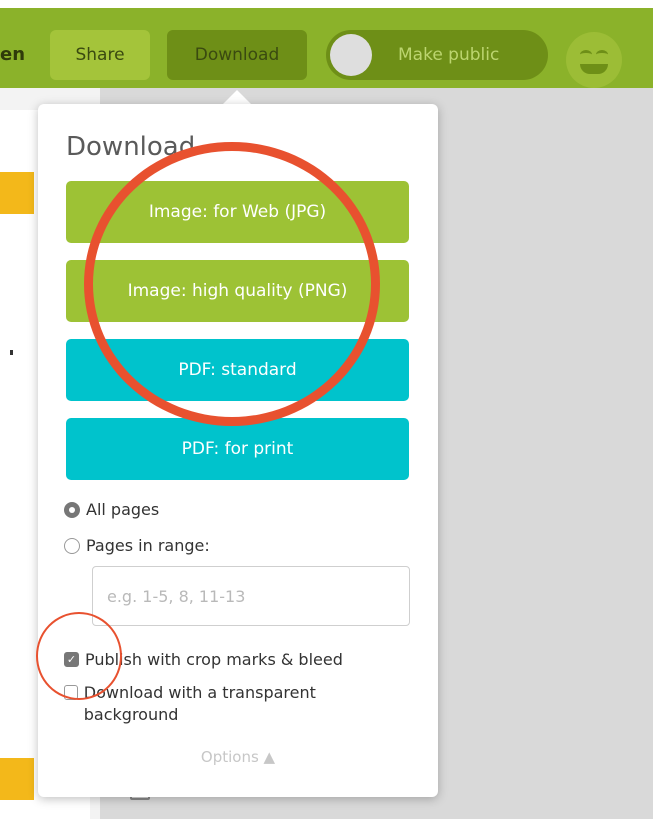 The height and width of the screenshot is (819, 653). I want to click on popup-arrow, so click(237, 97).